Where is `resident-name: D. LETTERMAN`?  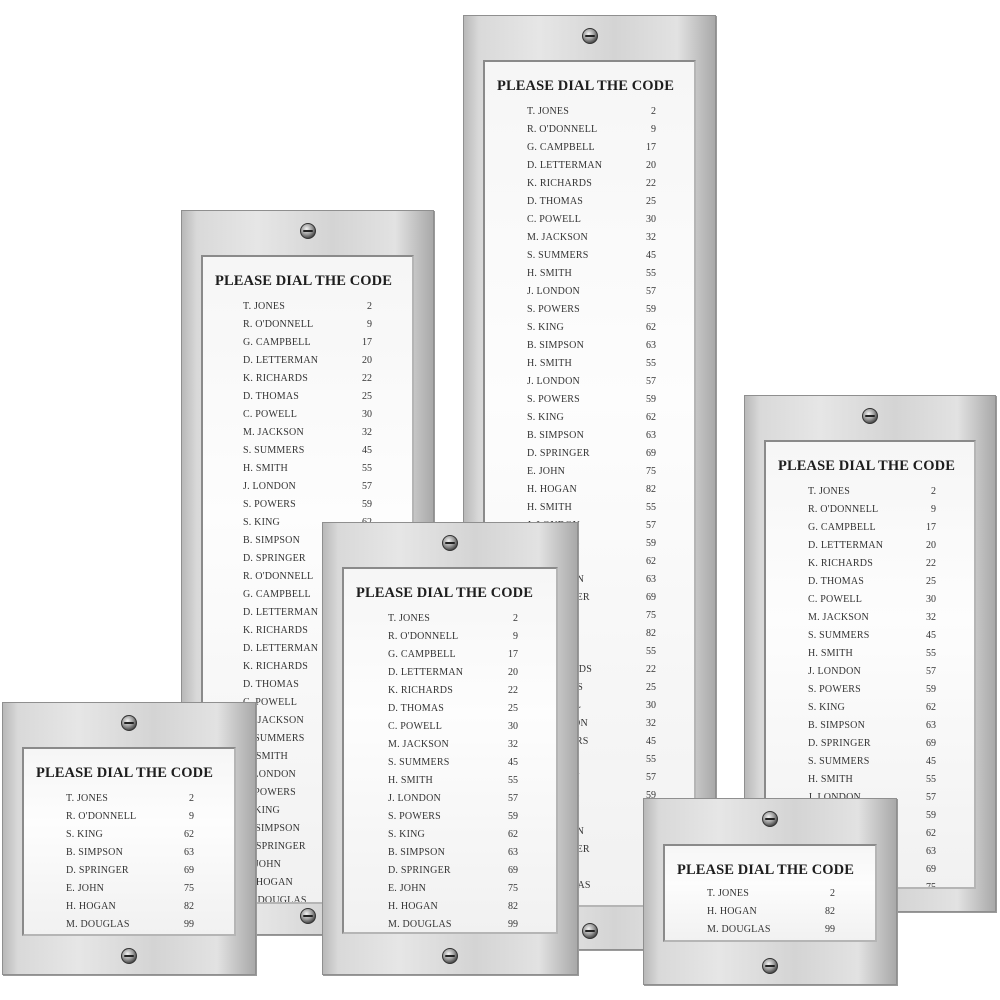 resident-name: D. LETTERMAN is located at coordinates (281, 360).